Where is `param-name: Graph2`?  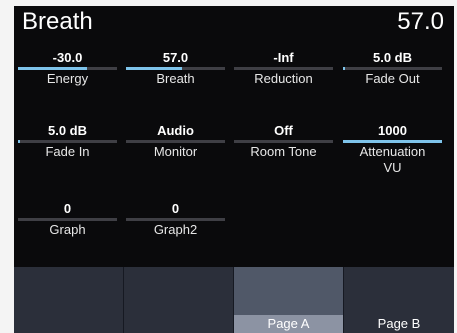 param-name: Graph2 is located at coordinates (175, 229).